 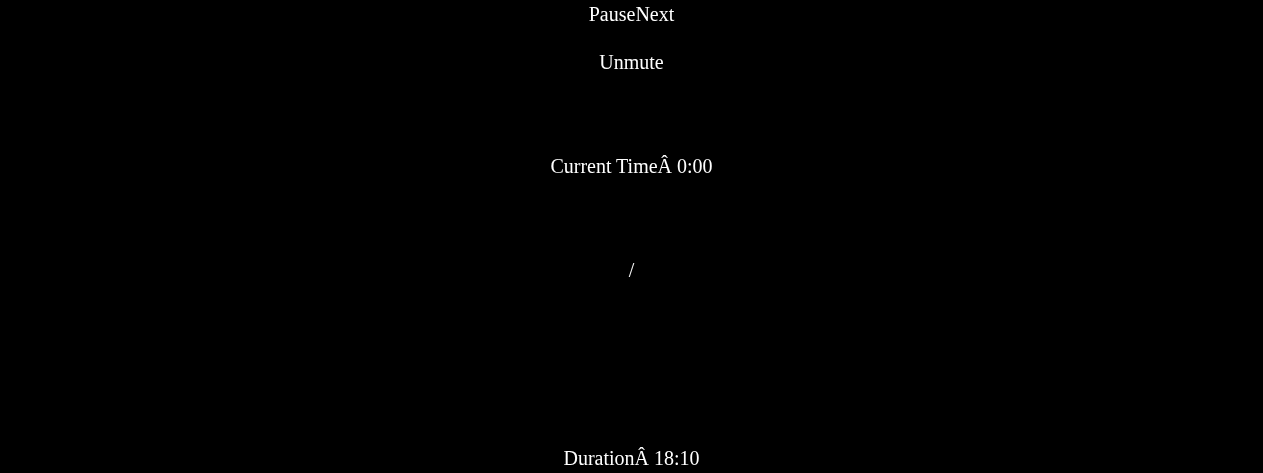 What do you see at coordinates (631, 458) in the screenshot?
I see `duration-text: DurationÂ 18:10` at bounding box center [631, 458].